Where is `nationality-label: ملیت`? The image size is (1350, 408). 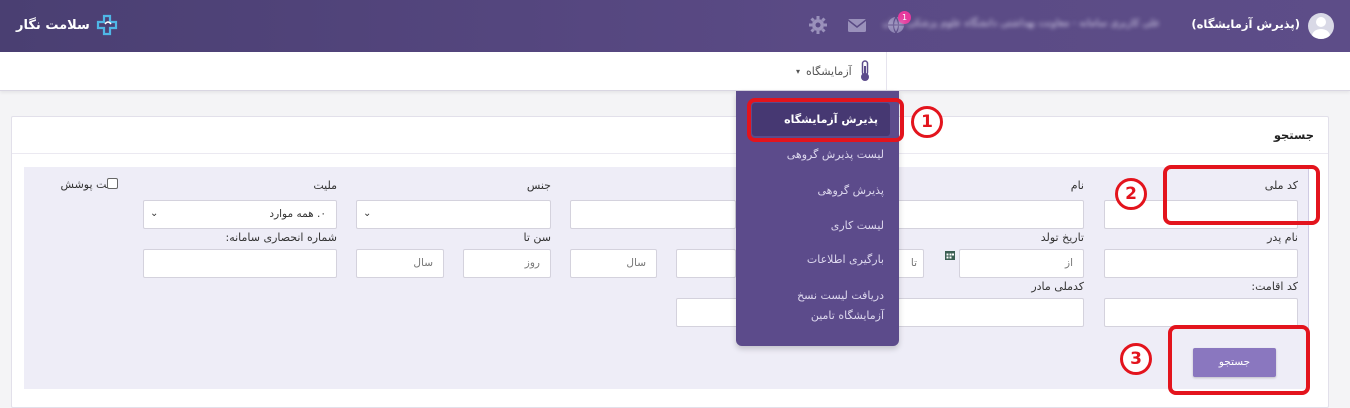 nationality-label: ملیت is located at coordinates (325, 185).